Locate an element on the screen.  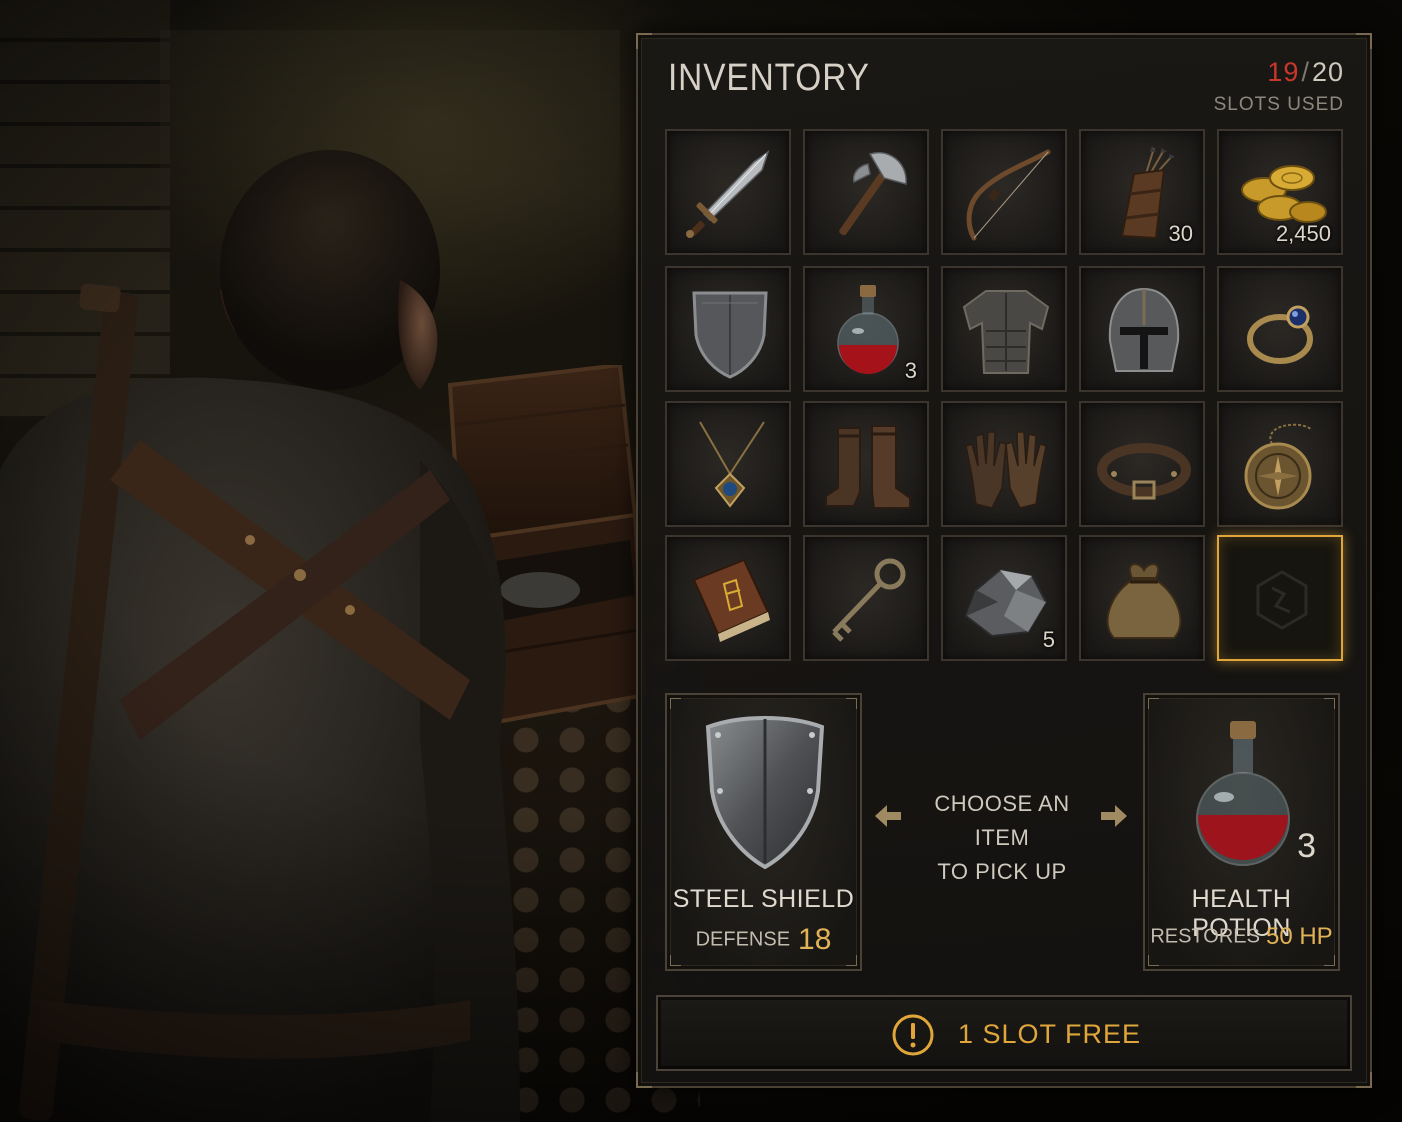
inventory-slot-bow is located at coordinates (1004, 192).